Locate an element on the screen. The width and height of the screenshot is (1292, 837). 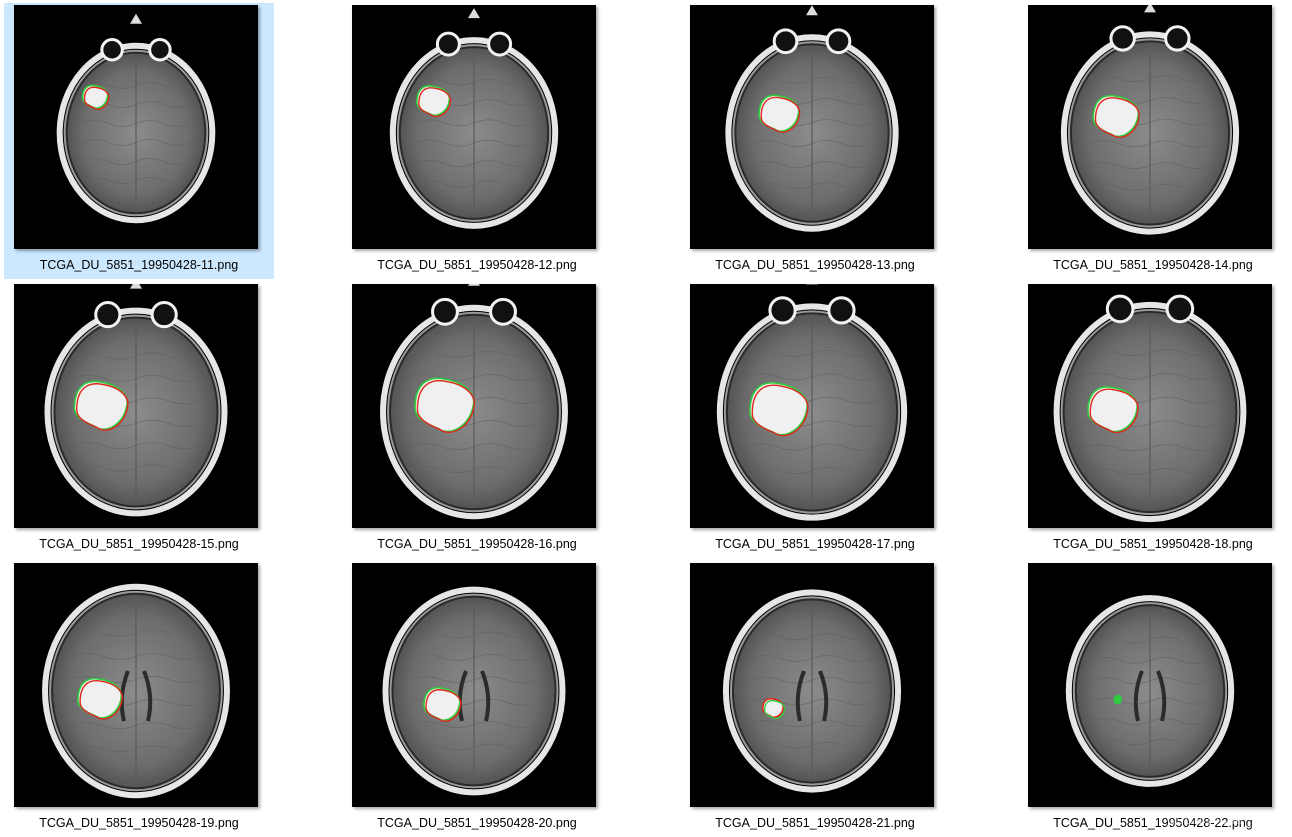
file-name-label: TCGA_DU_5851_19950428-11.png is located at coordinates (139, 265).